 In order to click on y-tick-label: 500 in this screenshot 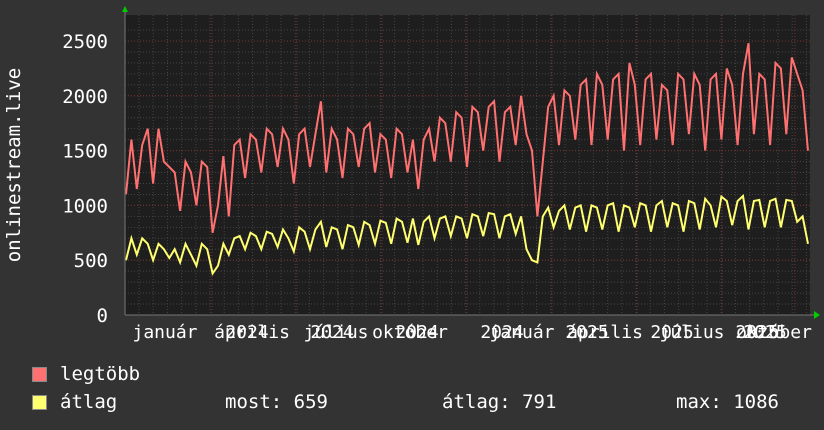, I will do `click(91, 261)`.